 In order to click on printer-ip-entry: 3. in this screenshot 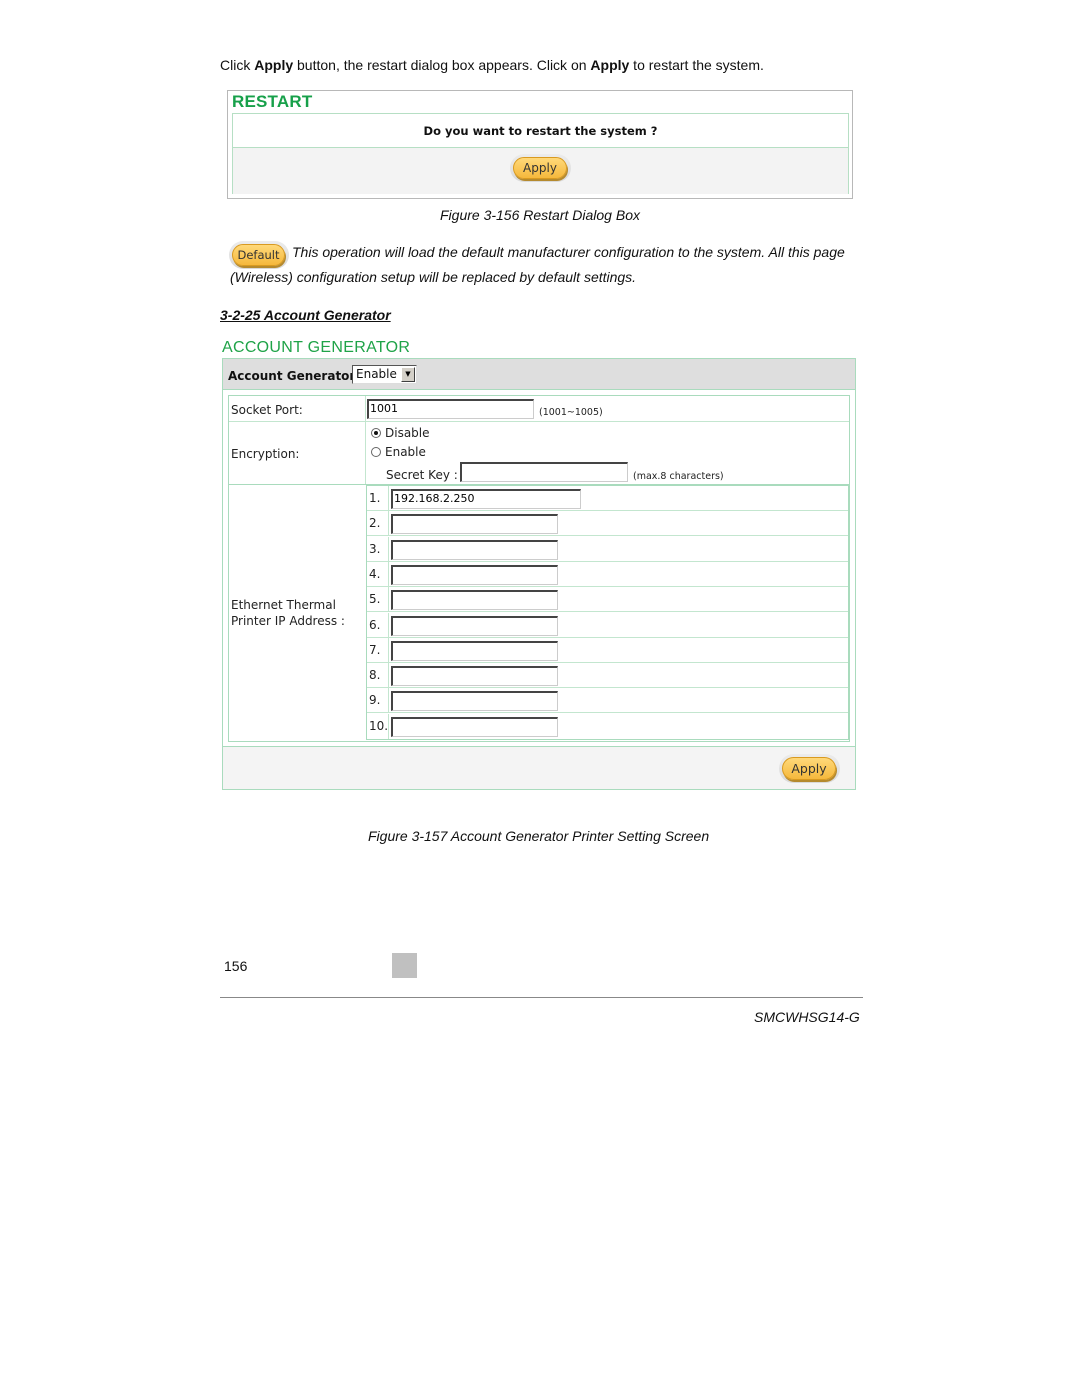, I will do `click(607, 549)`.